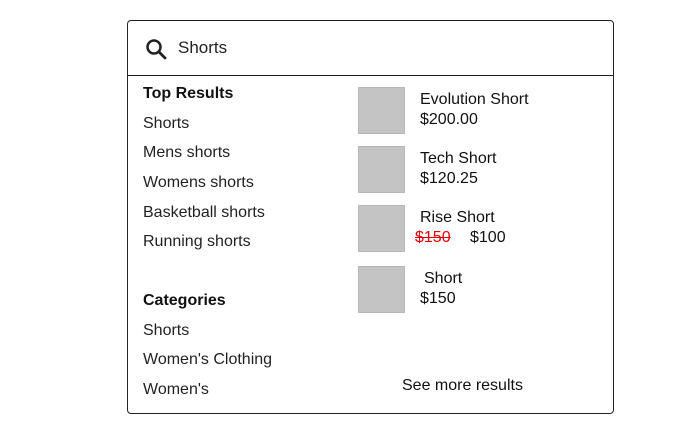  I want to click on category-item: Shorts, so click(166, 331).